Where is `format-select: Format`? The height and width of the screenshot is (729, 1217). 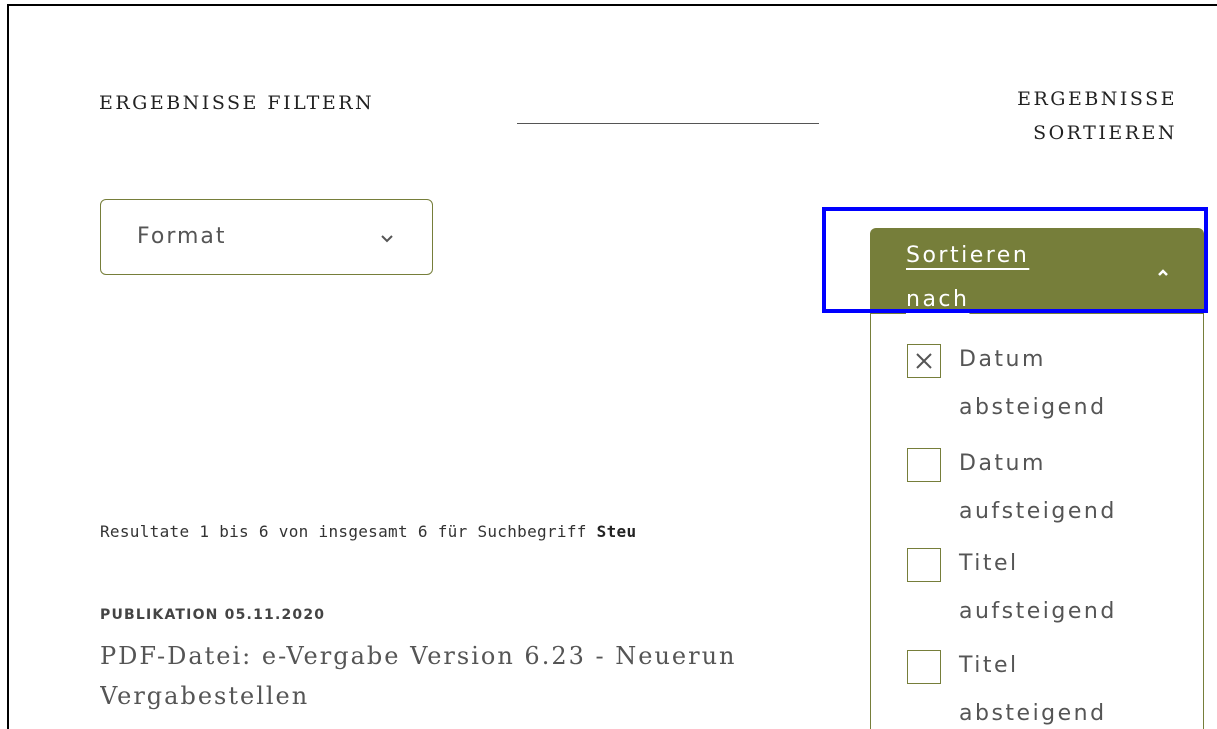 format-select: Format is located at coordinates (266, 237).